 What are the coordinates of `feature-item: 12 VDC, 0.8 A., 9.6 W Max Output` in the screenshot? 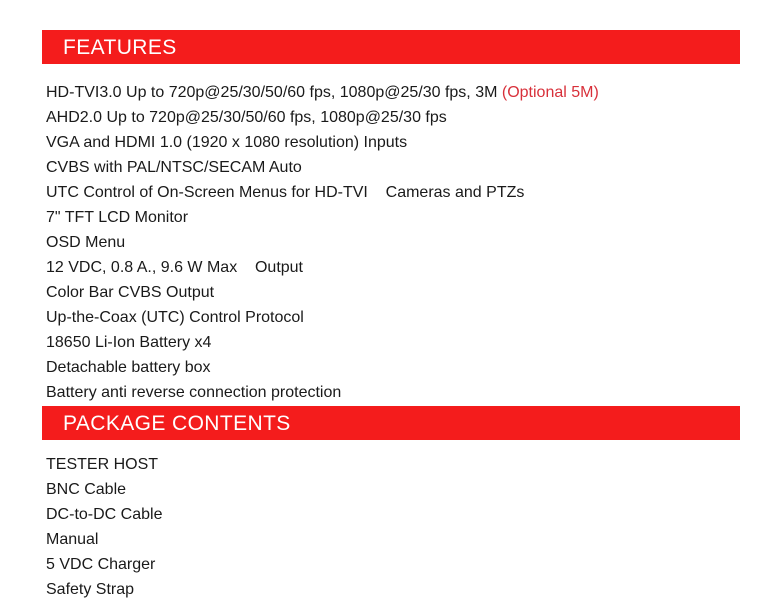 It's located at (322, 267).